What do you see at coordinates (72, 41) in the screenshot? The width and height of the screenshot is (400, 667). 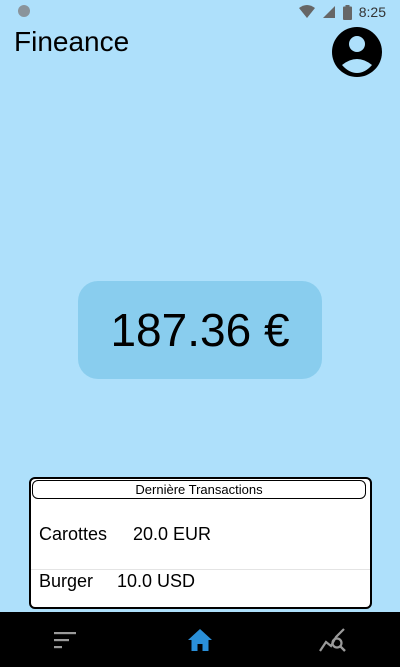 I see `app-title: Fineance` at bounding box center [72, 41].